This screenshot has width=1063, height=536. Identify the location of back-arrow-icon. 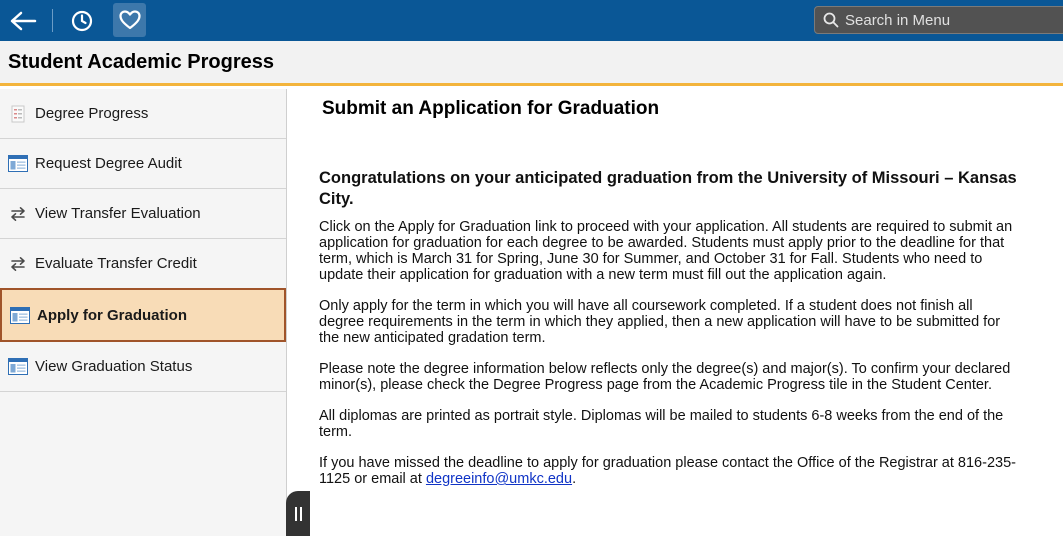
(23, 20).